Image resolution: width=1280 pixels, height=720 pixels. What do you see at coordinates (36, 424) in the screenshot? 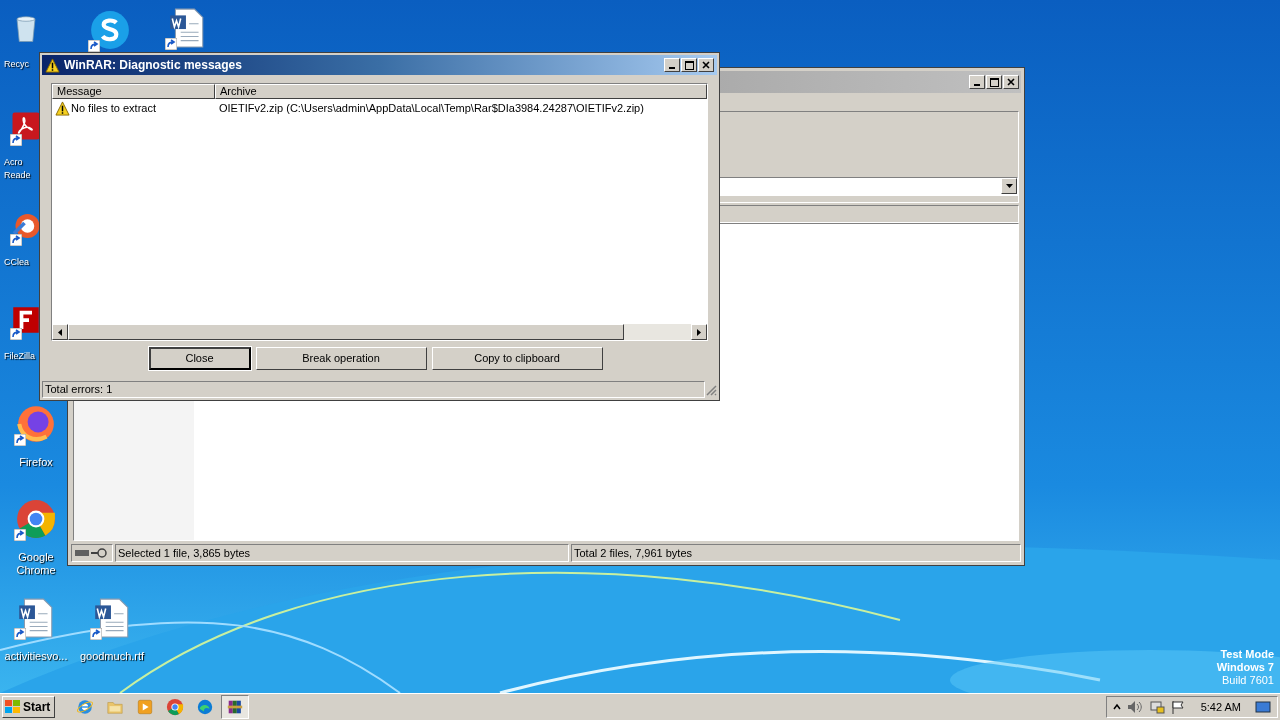
I see `fox-globe-icon` at bounding box center [36, 424].